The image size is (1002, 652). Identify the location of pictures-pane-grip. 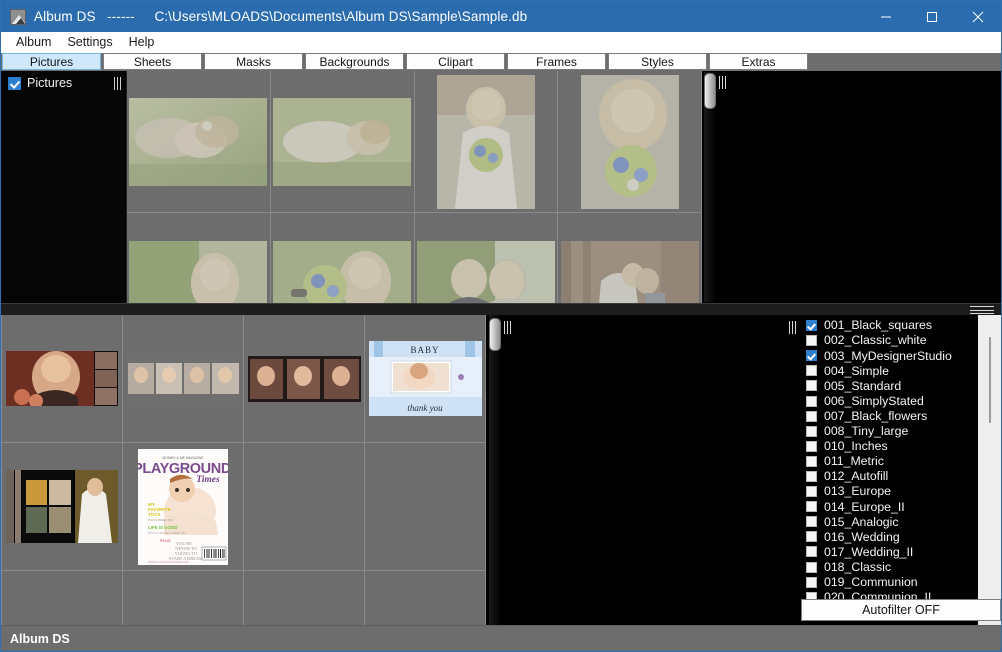
(723, 82).